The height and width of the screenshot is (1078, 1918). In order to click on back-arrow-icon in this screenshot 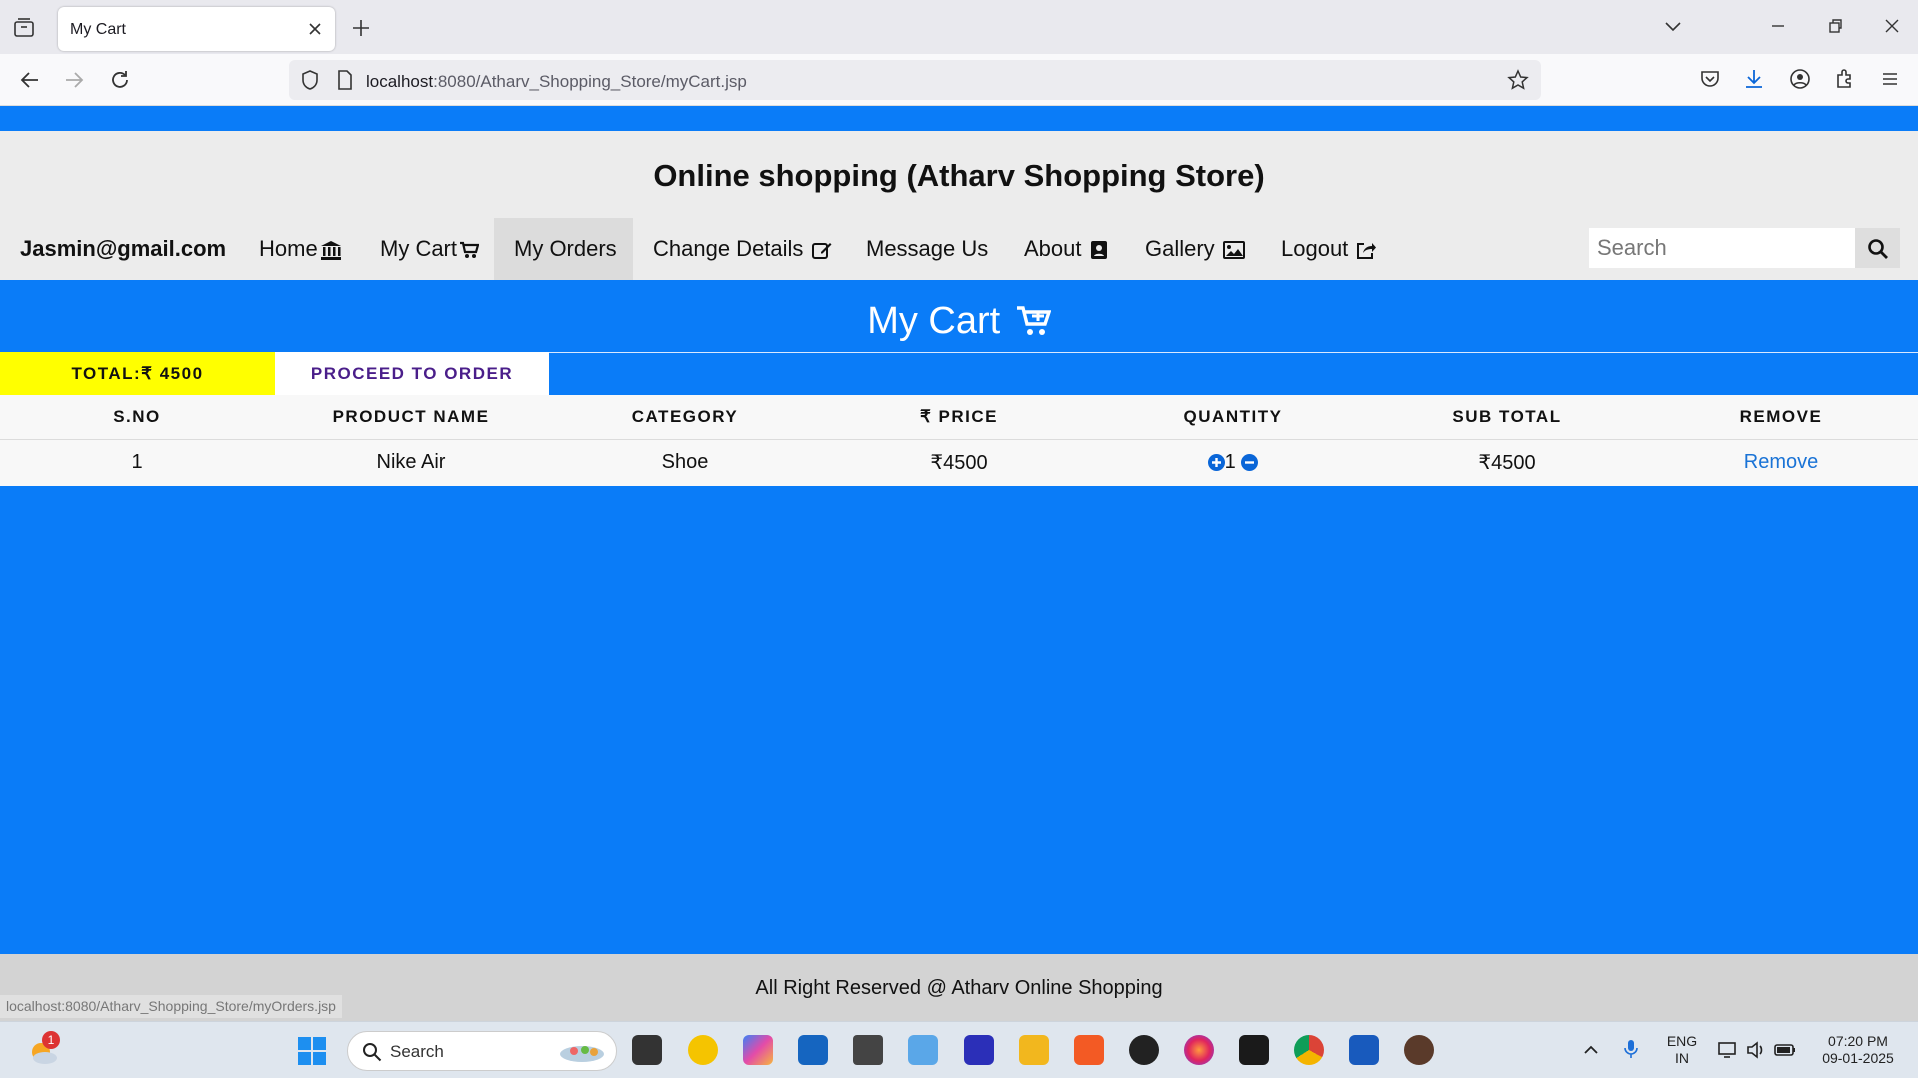, I will do `click(30, 80)`.